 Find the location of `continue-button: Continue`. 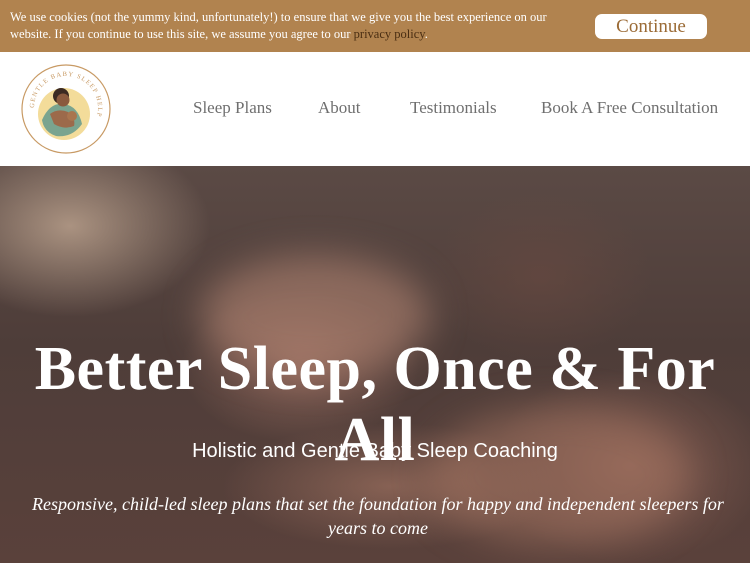

continue-button: Continue is located at coordinates (651, 26).